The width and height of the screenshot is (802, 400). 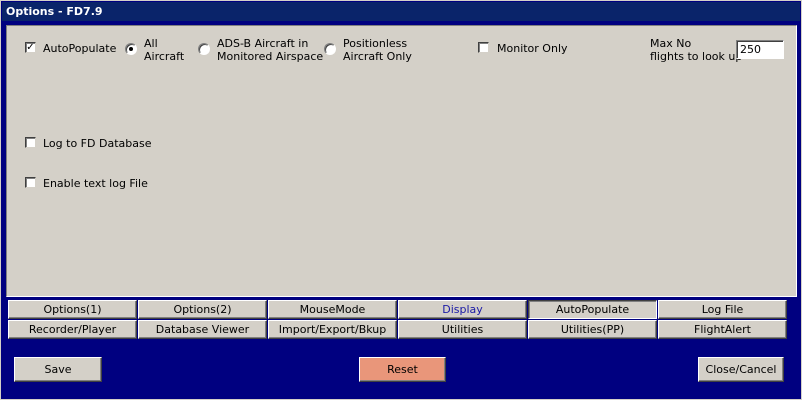 What do you see at coordinates (377, 56) in the screenshot?
I see `radio-positionless-label-line2: Aircraft Only` at bounding box center [377, 56].